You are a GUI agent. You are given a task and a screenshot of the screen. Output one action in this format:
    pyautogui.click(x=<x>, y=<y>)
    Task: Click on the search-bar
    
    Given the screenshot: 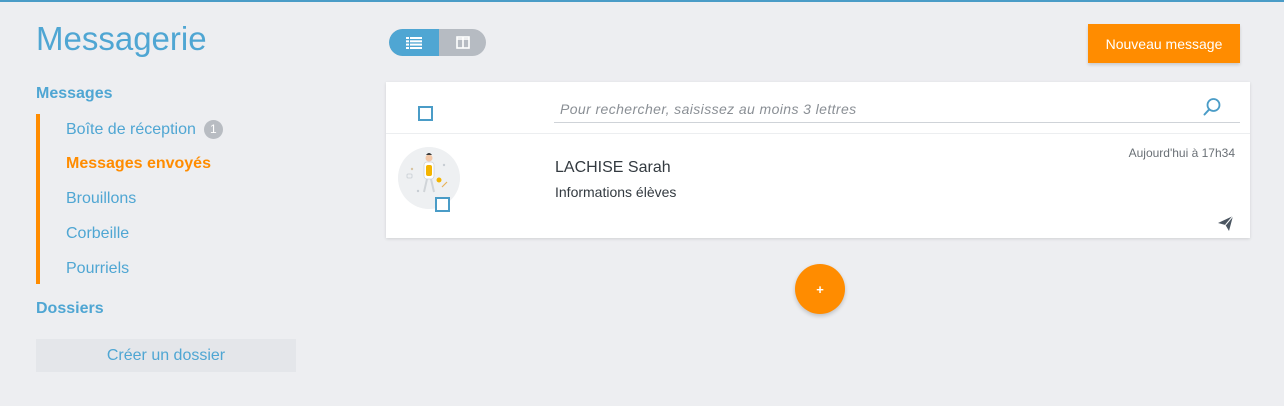 What is the action you would take?
    pyautogui.click(x=818, y=108)
    